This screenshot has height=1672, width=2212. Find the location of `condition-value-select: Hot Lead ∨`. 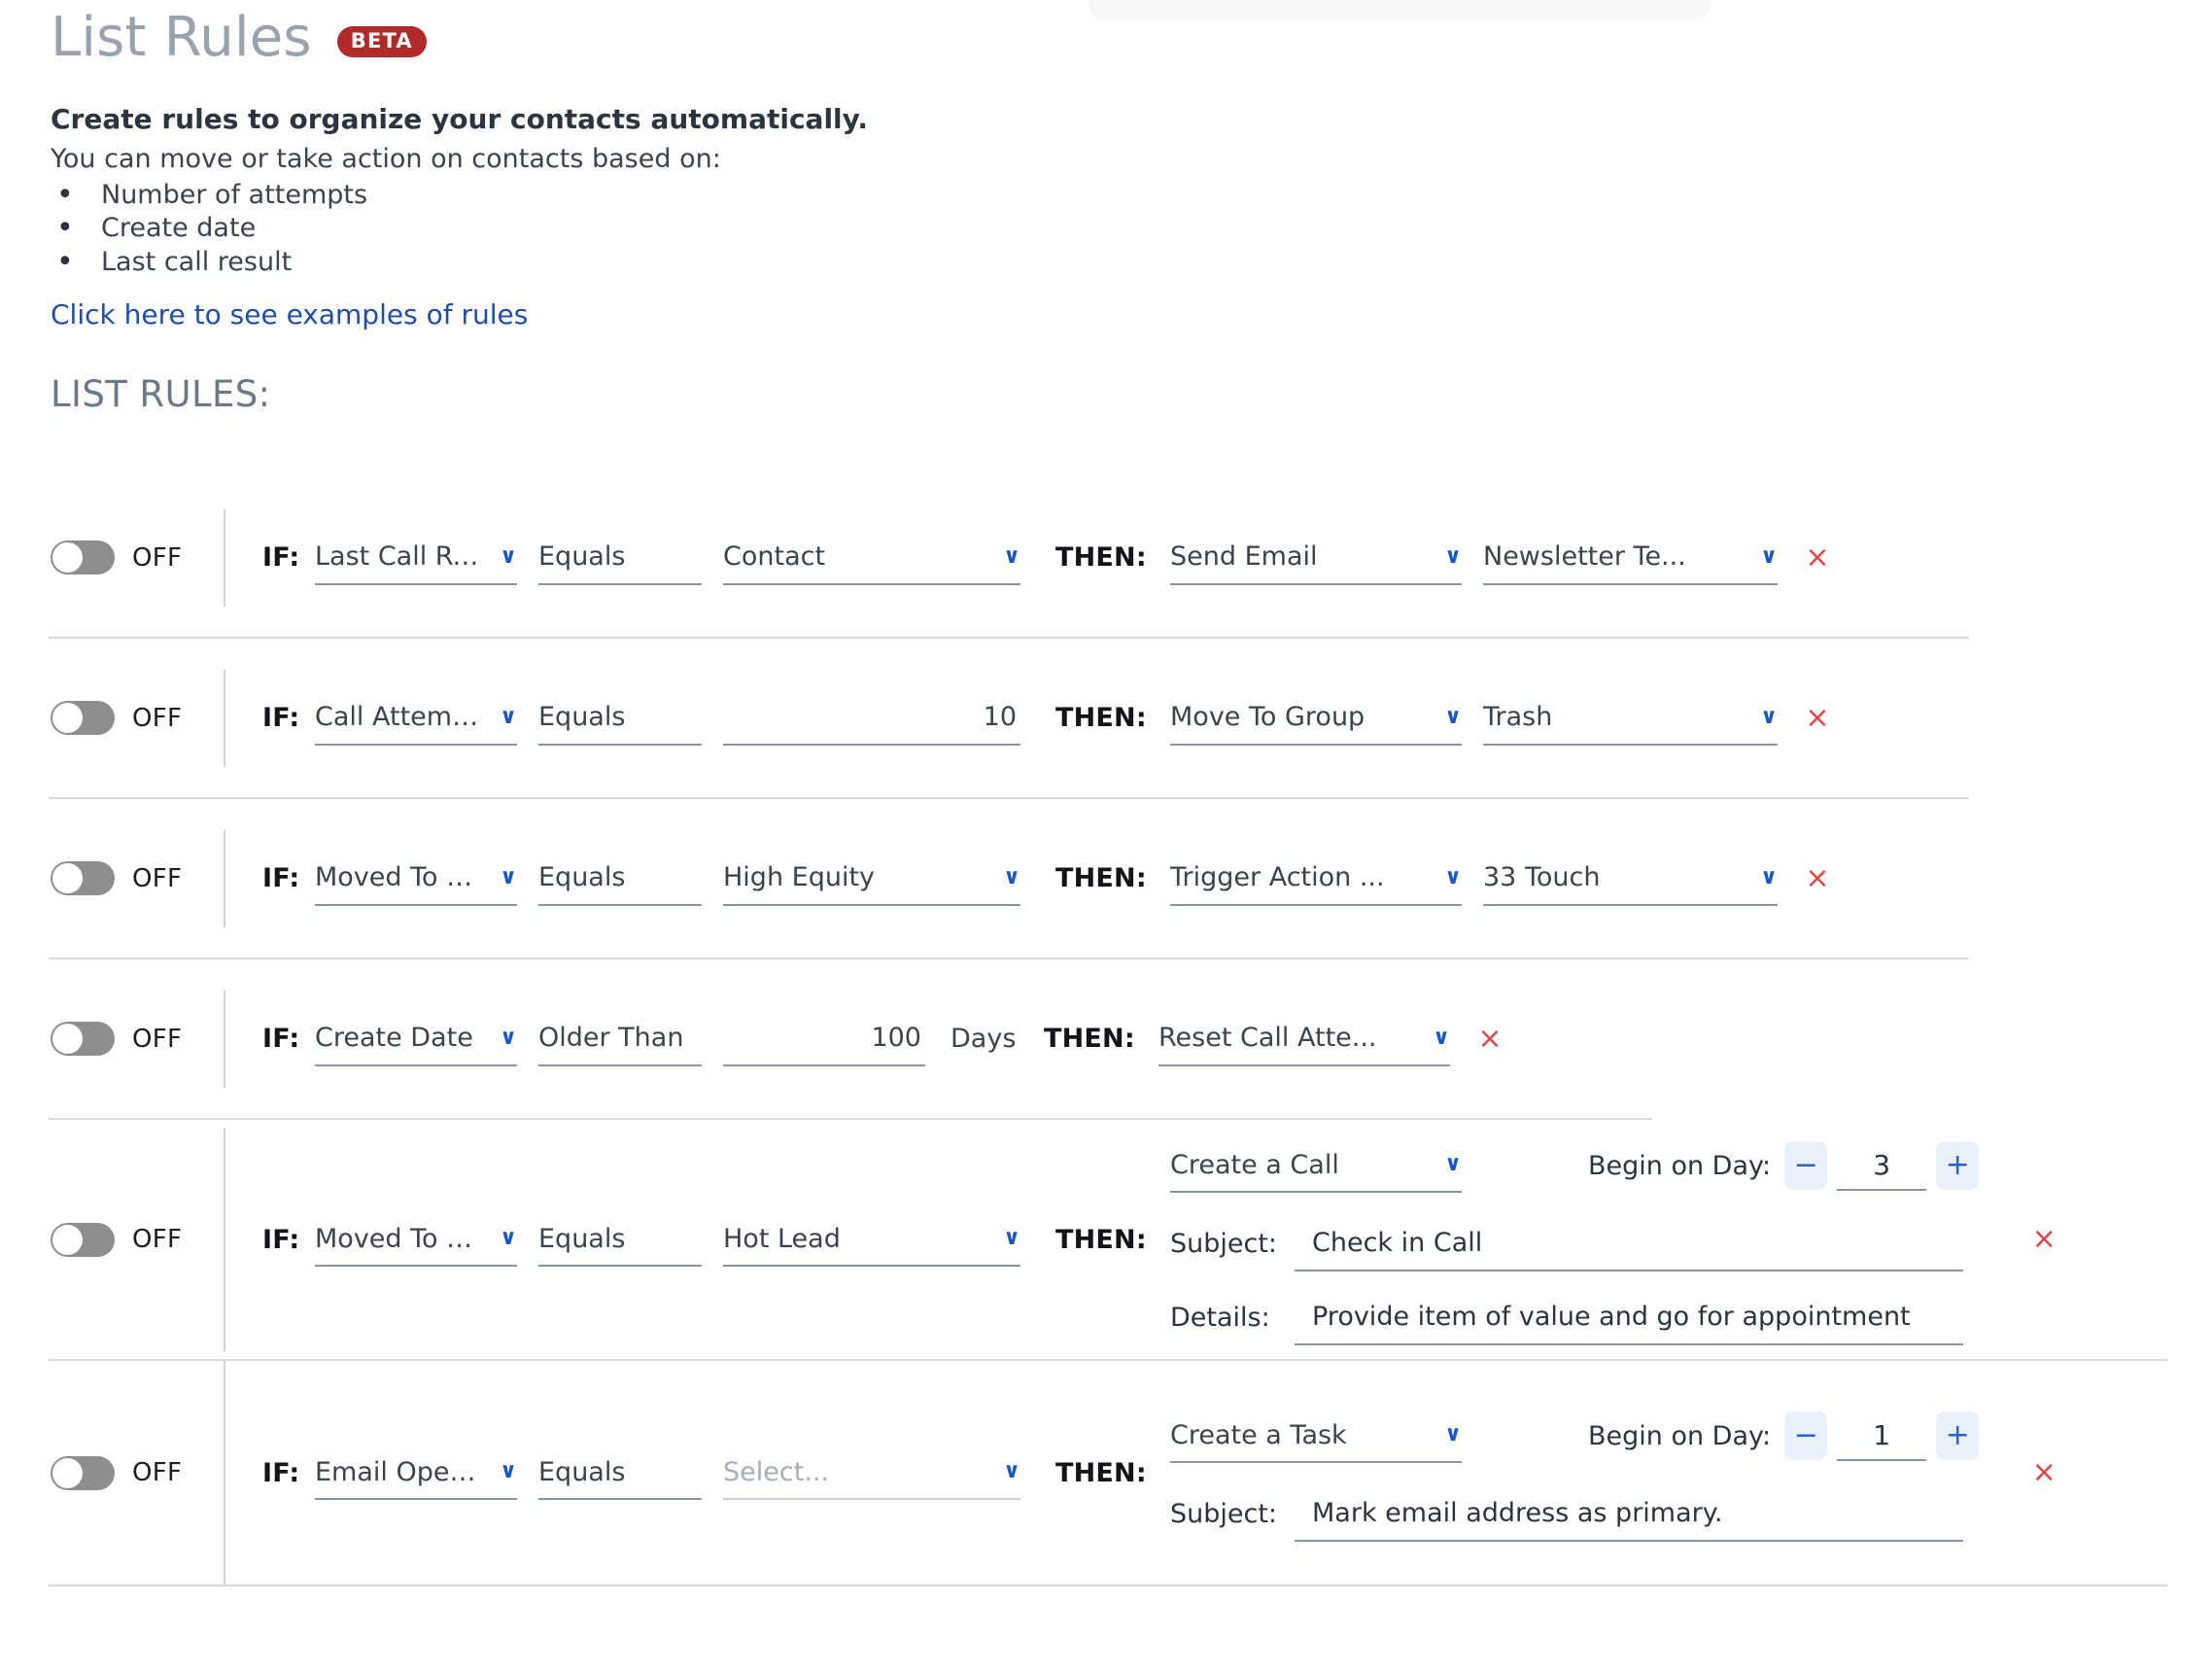

condition-value-select: Hot Lead ∨ is located at coordinates (871, 1239).